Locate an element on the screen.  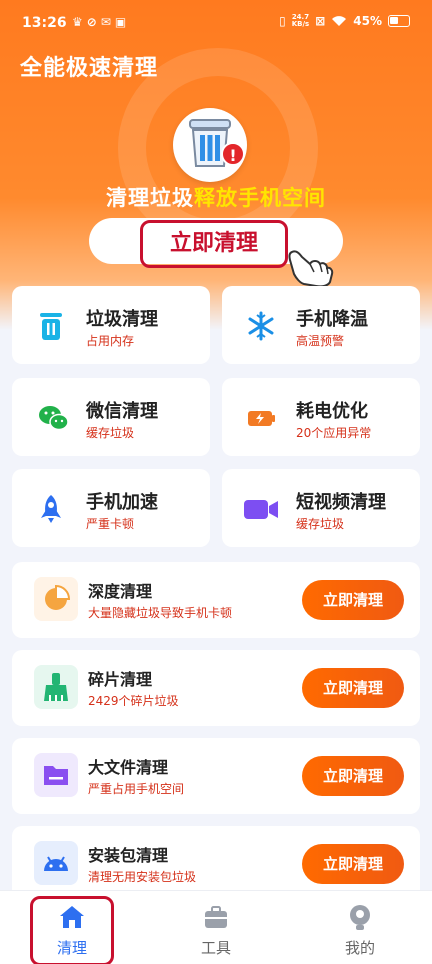
battery-icon is located at coordinates (399, 21).